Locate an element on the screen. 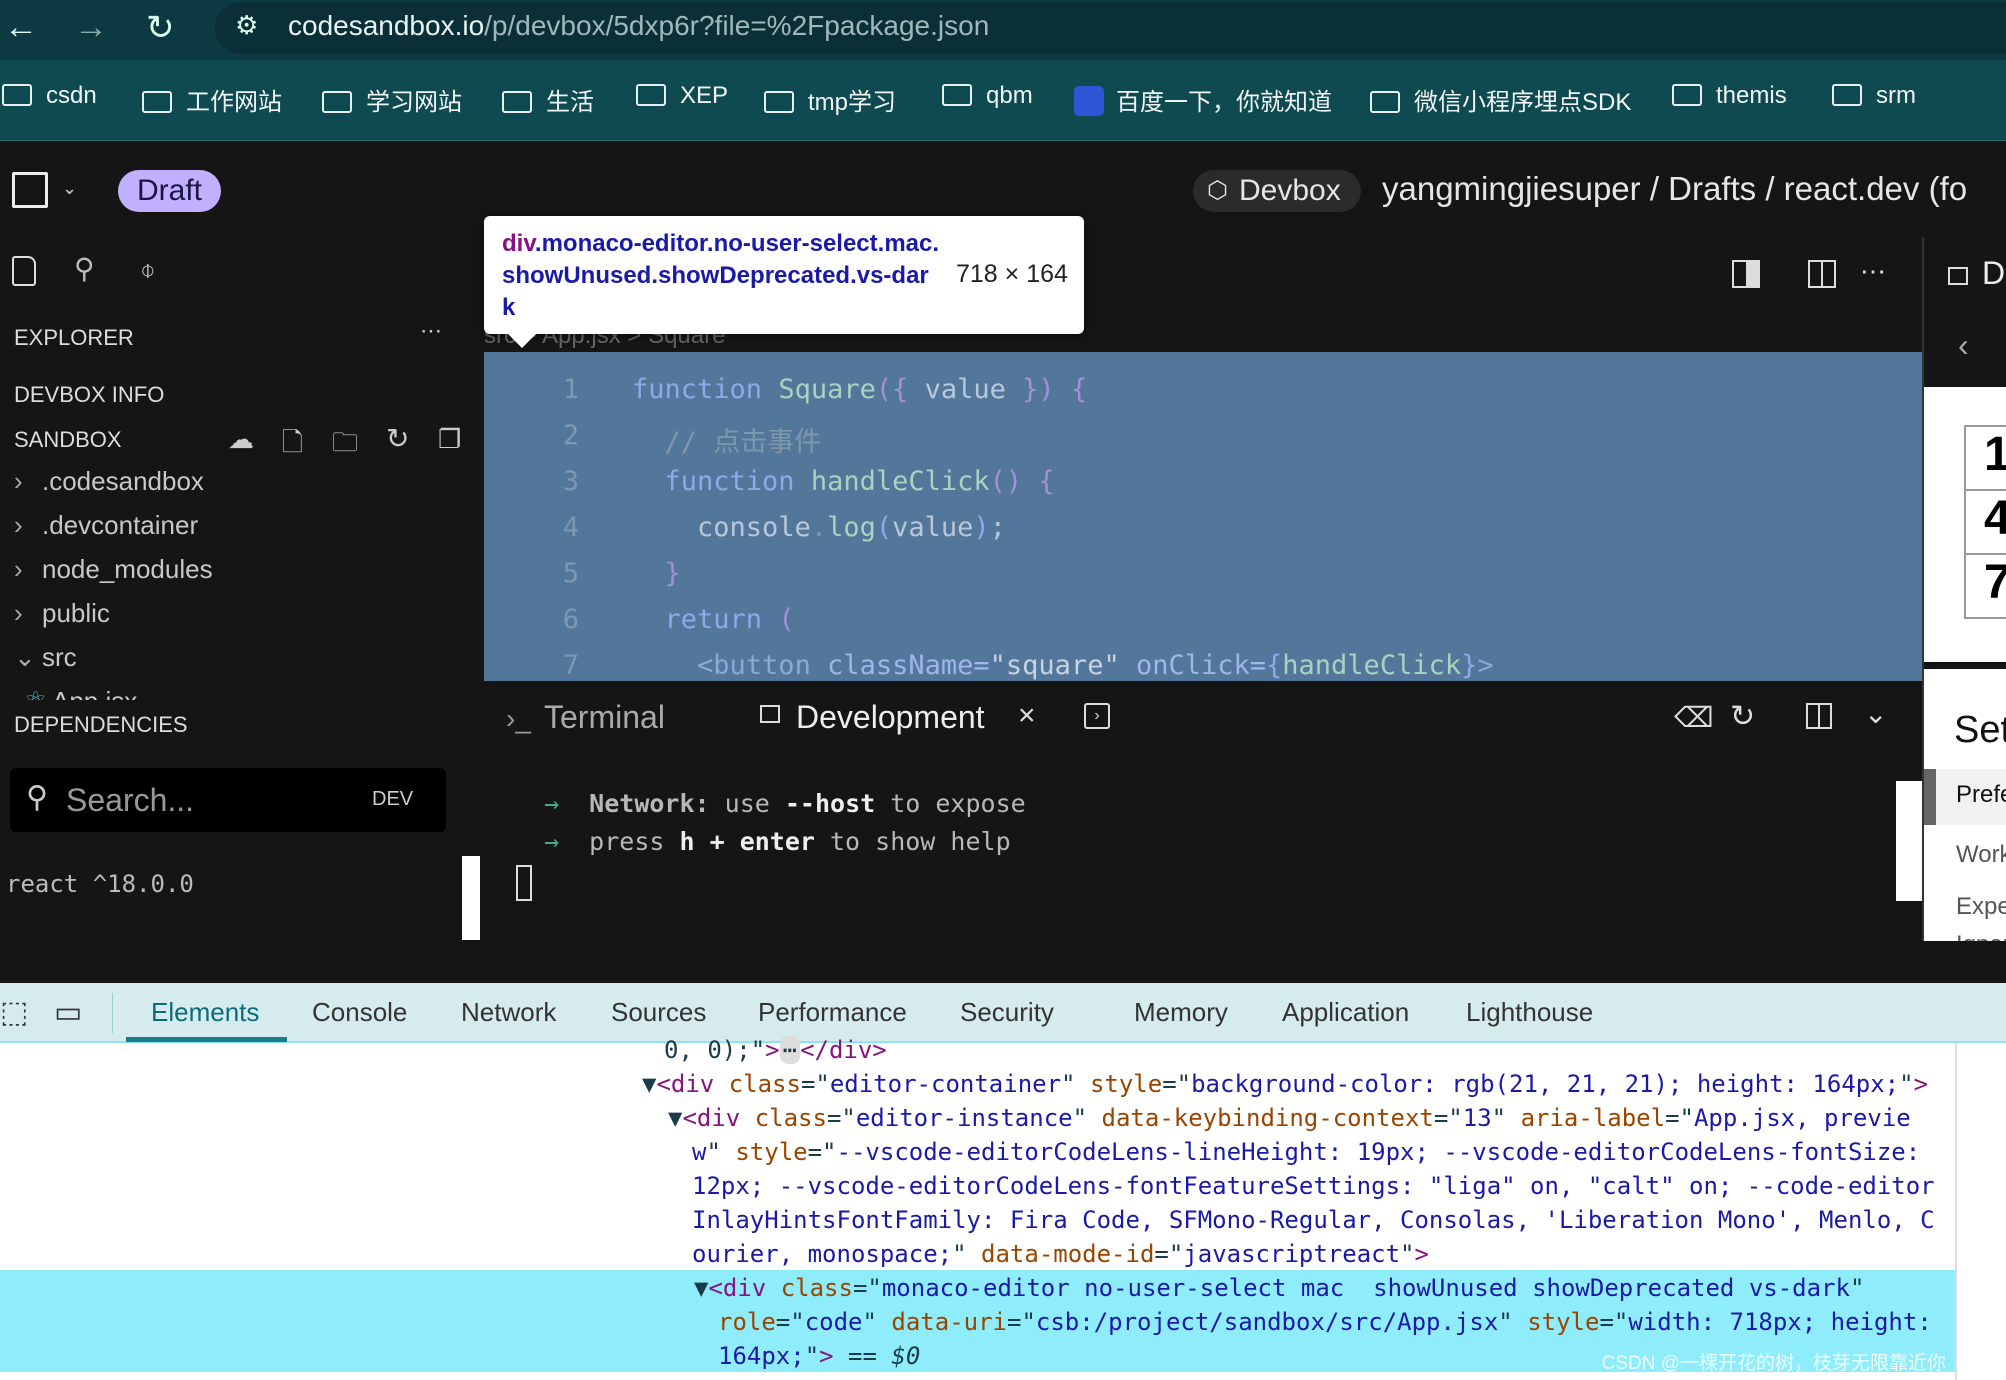 This screenshot has width=2006, height=1380. reload-icon: ↻ is located at coordinates (160, 28).